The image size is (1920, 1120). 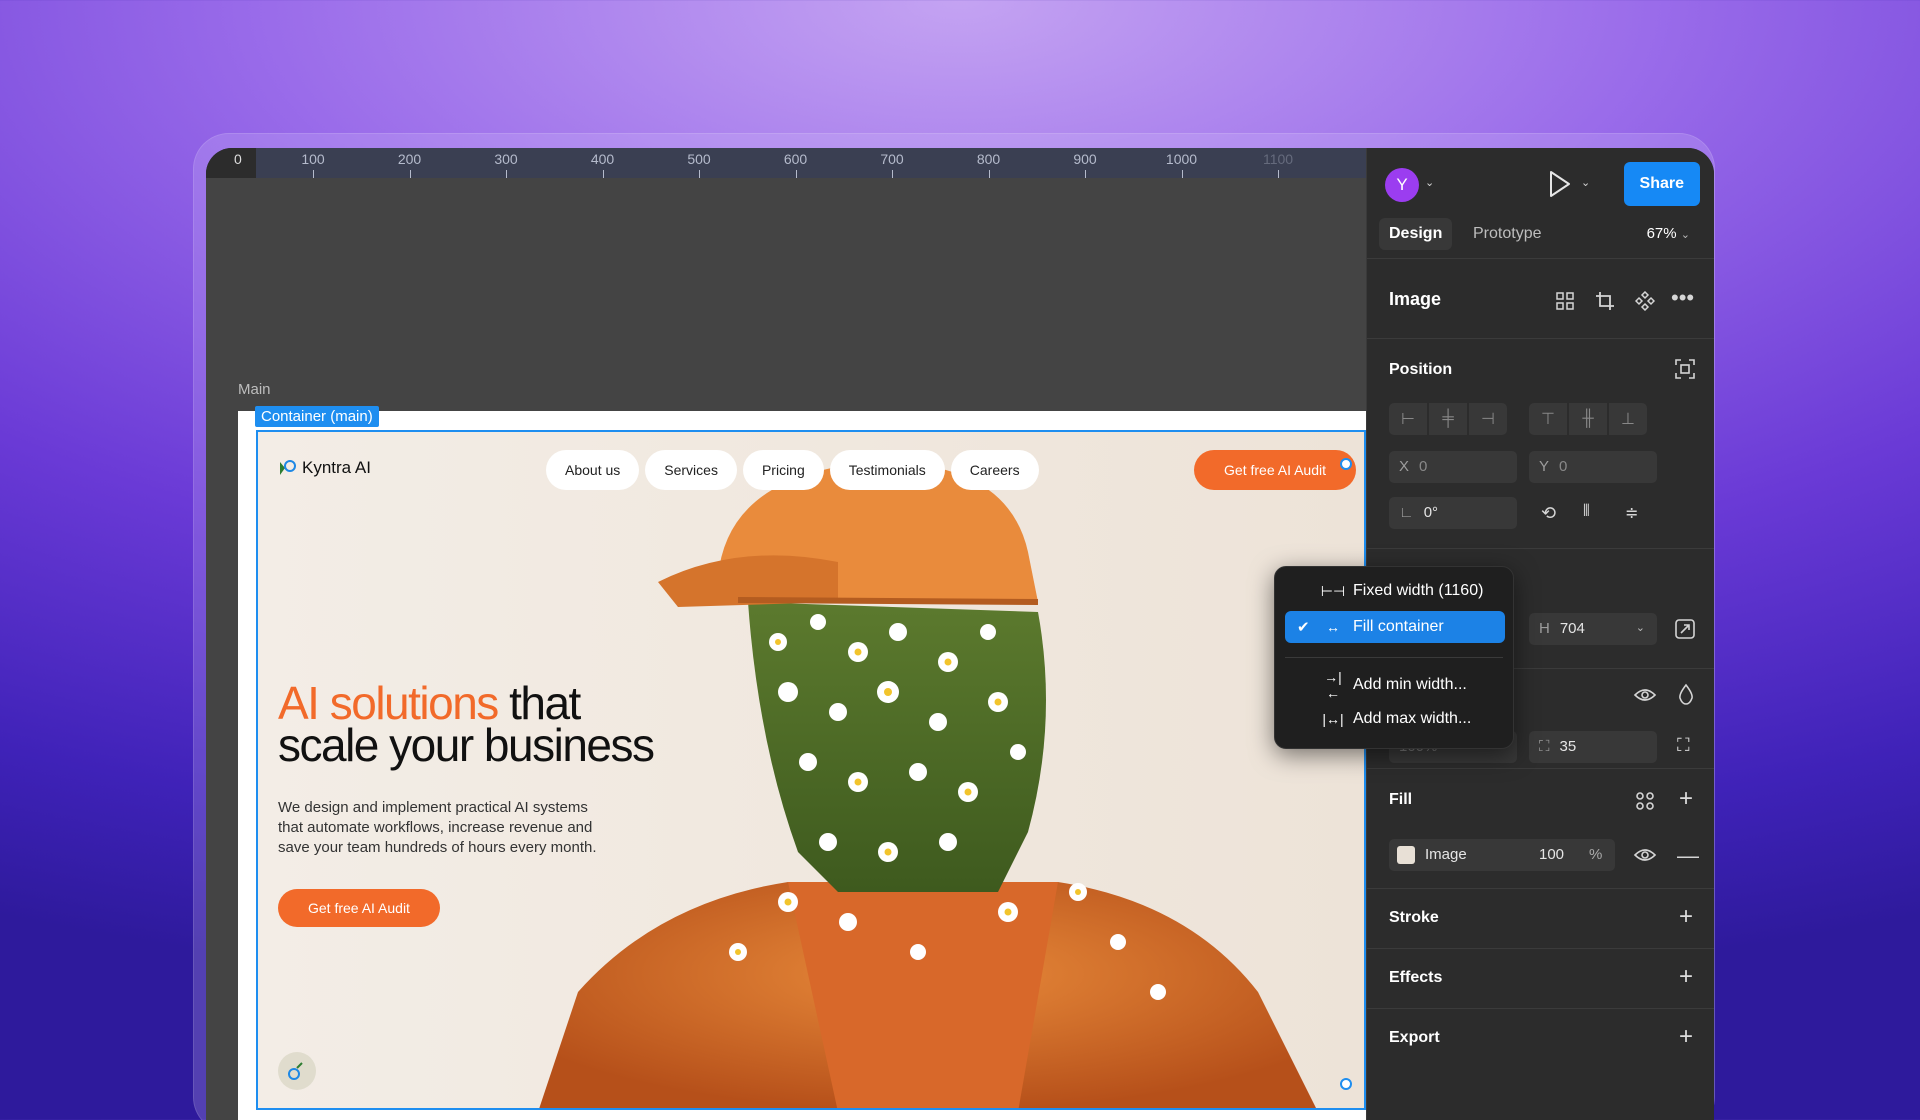 I want to click on focus-icon, so click(x=1685, y=369).